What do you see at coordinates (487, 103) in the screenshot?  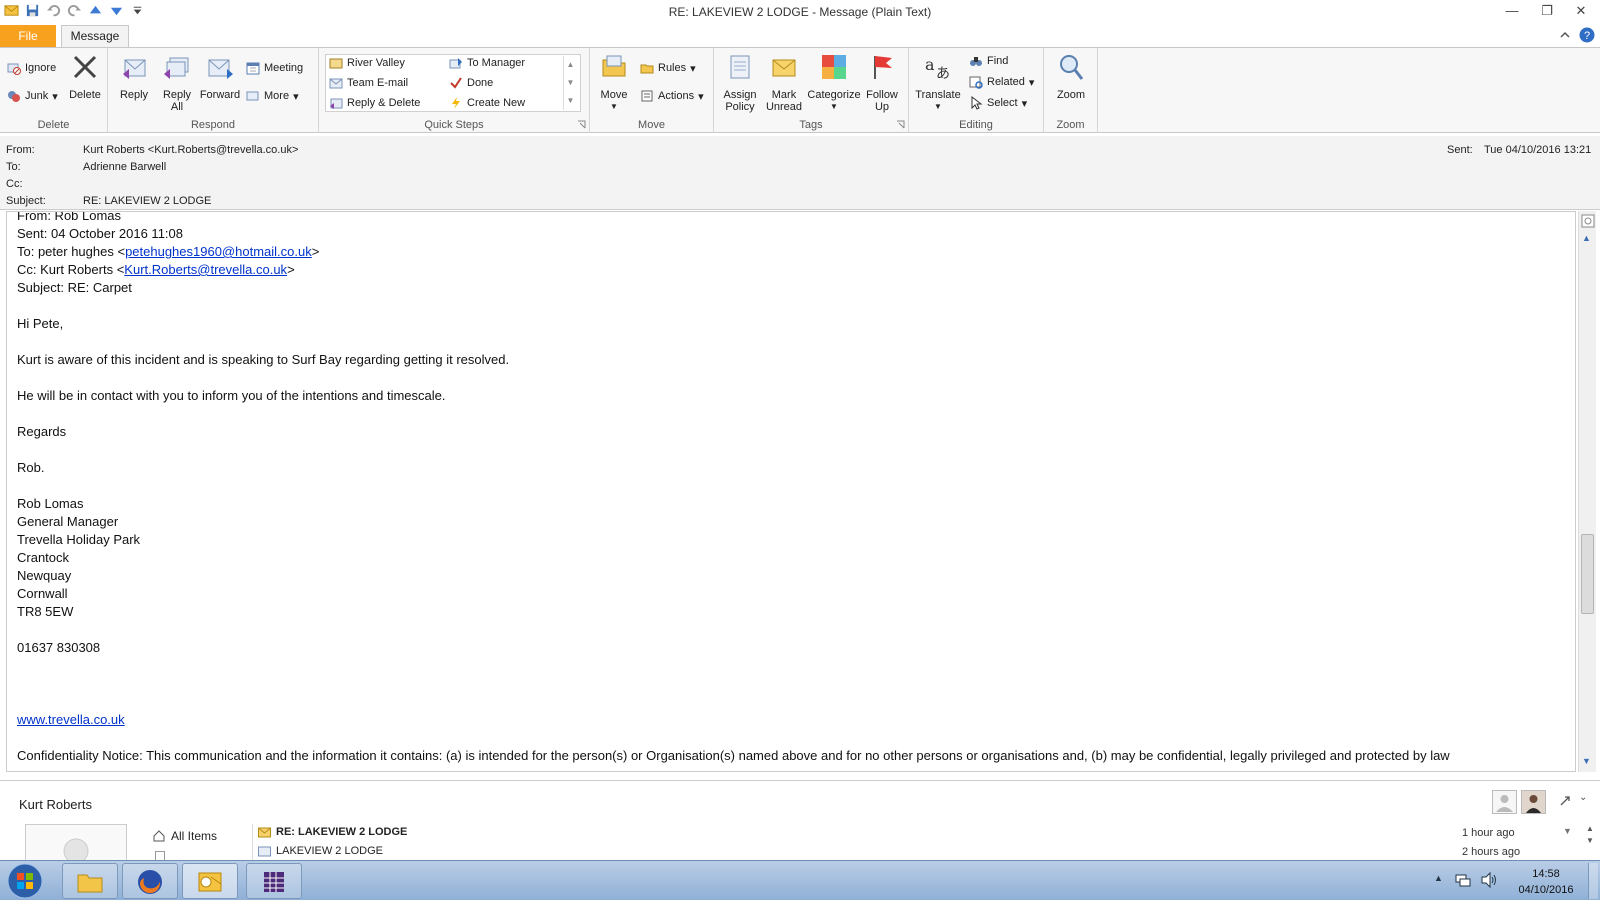 I see `quick-step-create-new: Create New` at bounding box center [487, 103].